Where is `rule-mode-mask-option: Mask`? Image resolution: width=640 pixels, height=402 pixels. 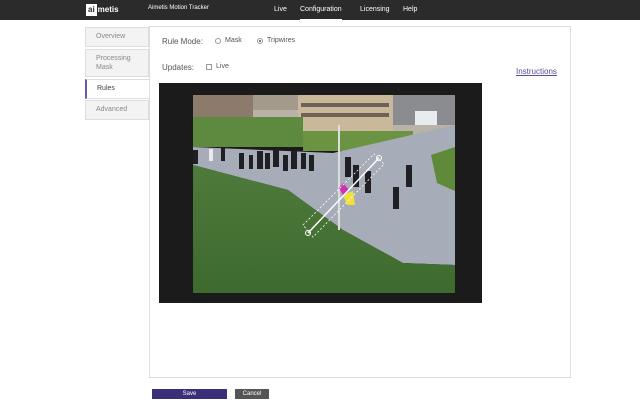 rule-mode-mask-option: Mask is located at coordinates (228, 40).